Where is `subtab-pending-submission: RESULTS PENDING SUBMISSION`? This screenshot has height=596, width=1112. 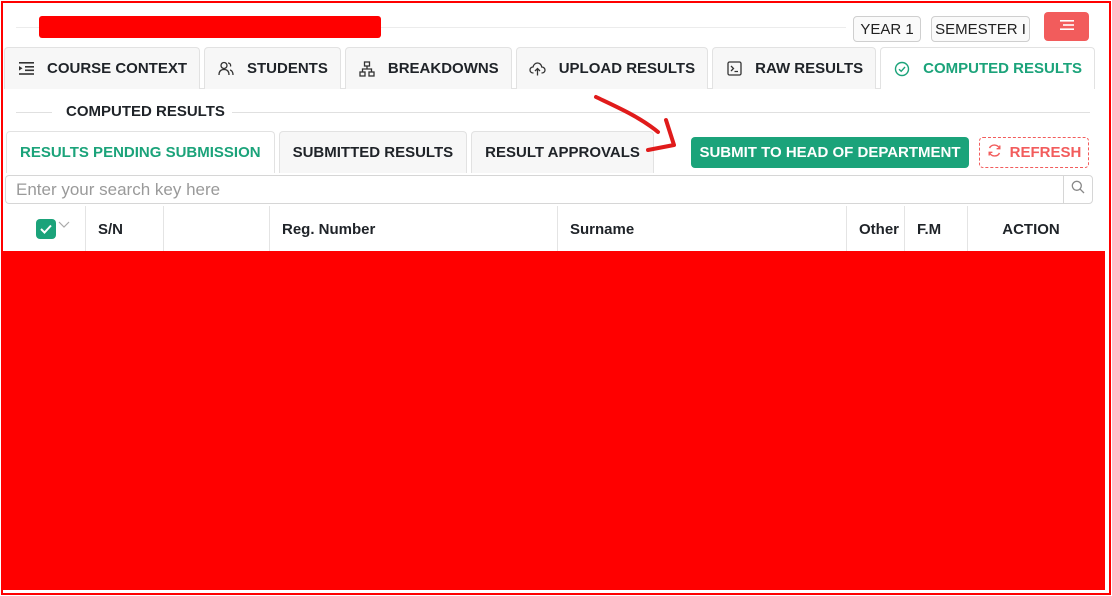 subtab-pending-submission: RESULTS PENDING SUBMISSION is located at coordinates (140, 152).